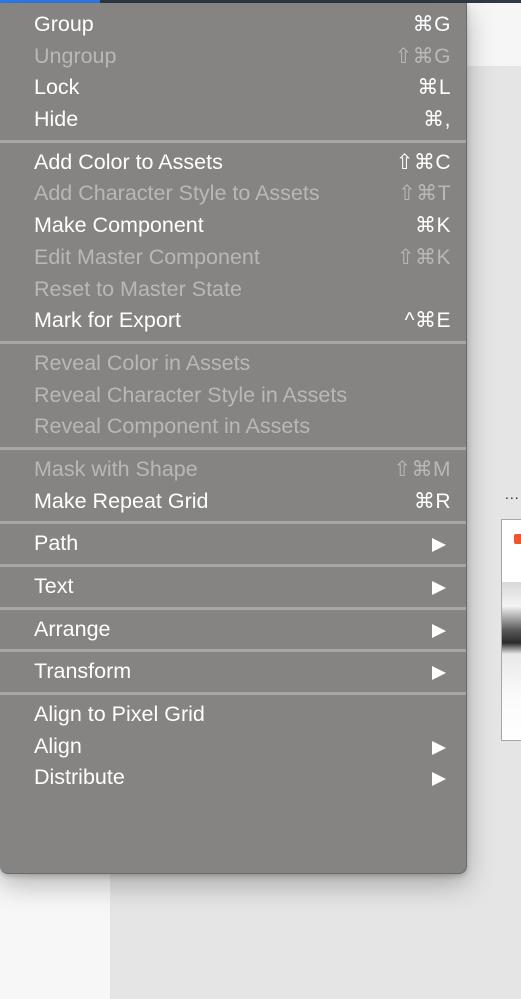 The height and width of the screenshot is (999, 521). I want to click on menu-section: Arrange, so click(233, 630).